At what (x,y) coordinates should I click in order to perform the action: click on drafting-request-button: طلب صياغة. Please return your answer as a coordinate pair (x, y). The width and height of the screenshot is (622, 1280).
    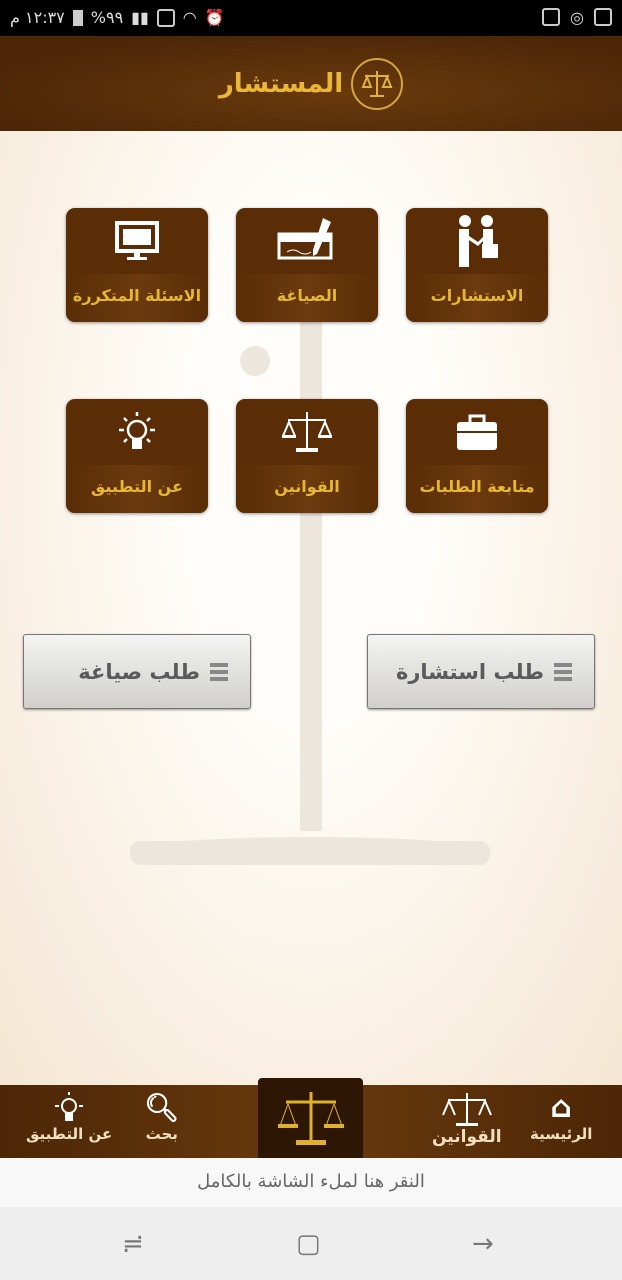
    Looking at the image, I should click on (137, 671).